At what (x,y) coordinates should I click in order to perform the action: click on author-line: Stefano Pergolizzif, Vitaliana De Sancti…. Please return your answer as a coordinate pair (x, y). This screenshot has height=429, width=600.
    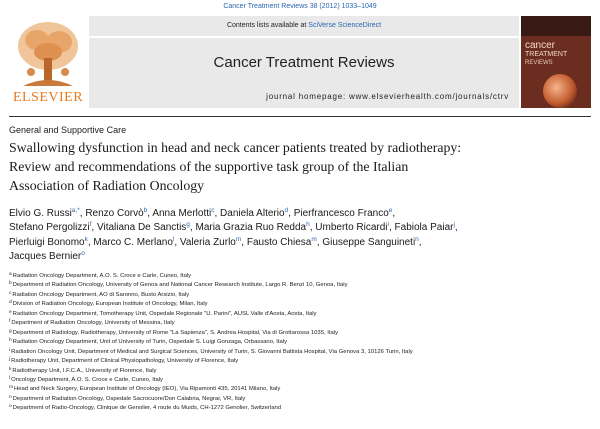
    Looking at the image, I should click on (301, 228).